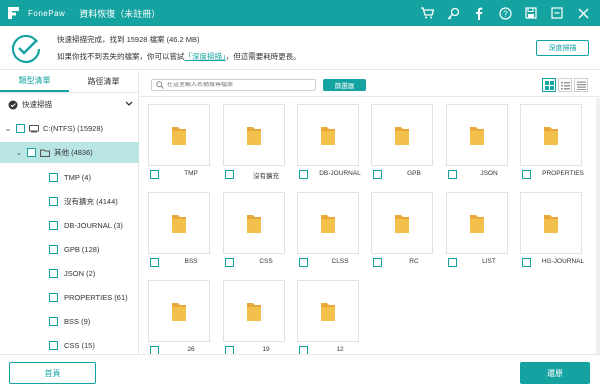 The image size is (600, 391). What do you see at coordinates (263, 56) in the screenshot?
I see `hint-suffix: ，但這需要耗時更長。` at bounding box center [263, 56].